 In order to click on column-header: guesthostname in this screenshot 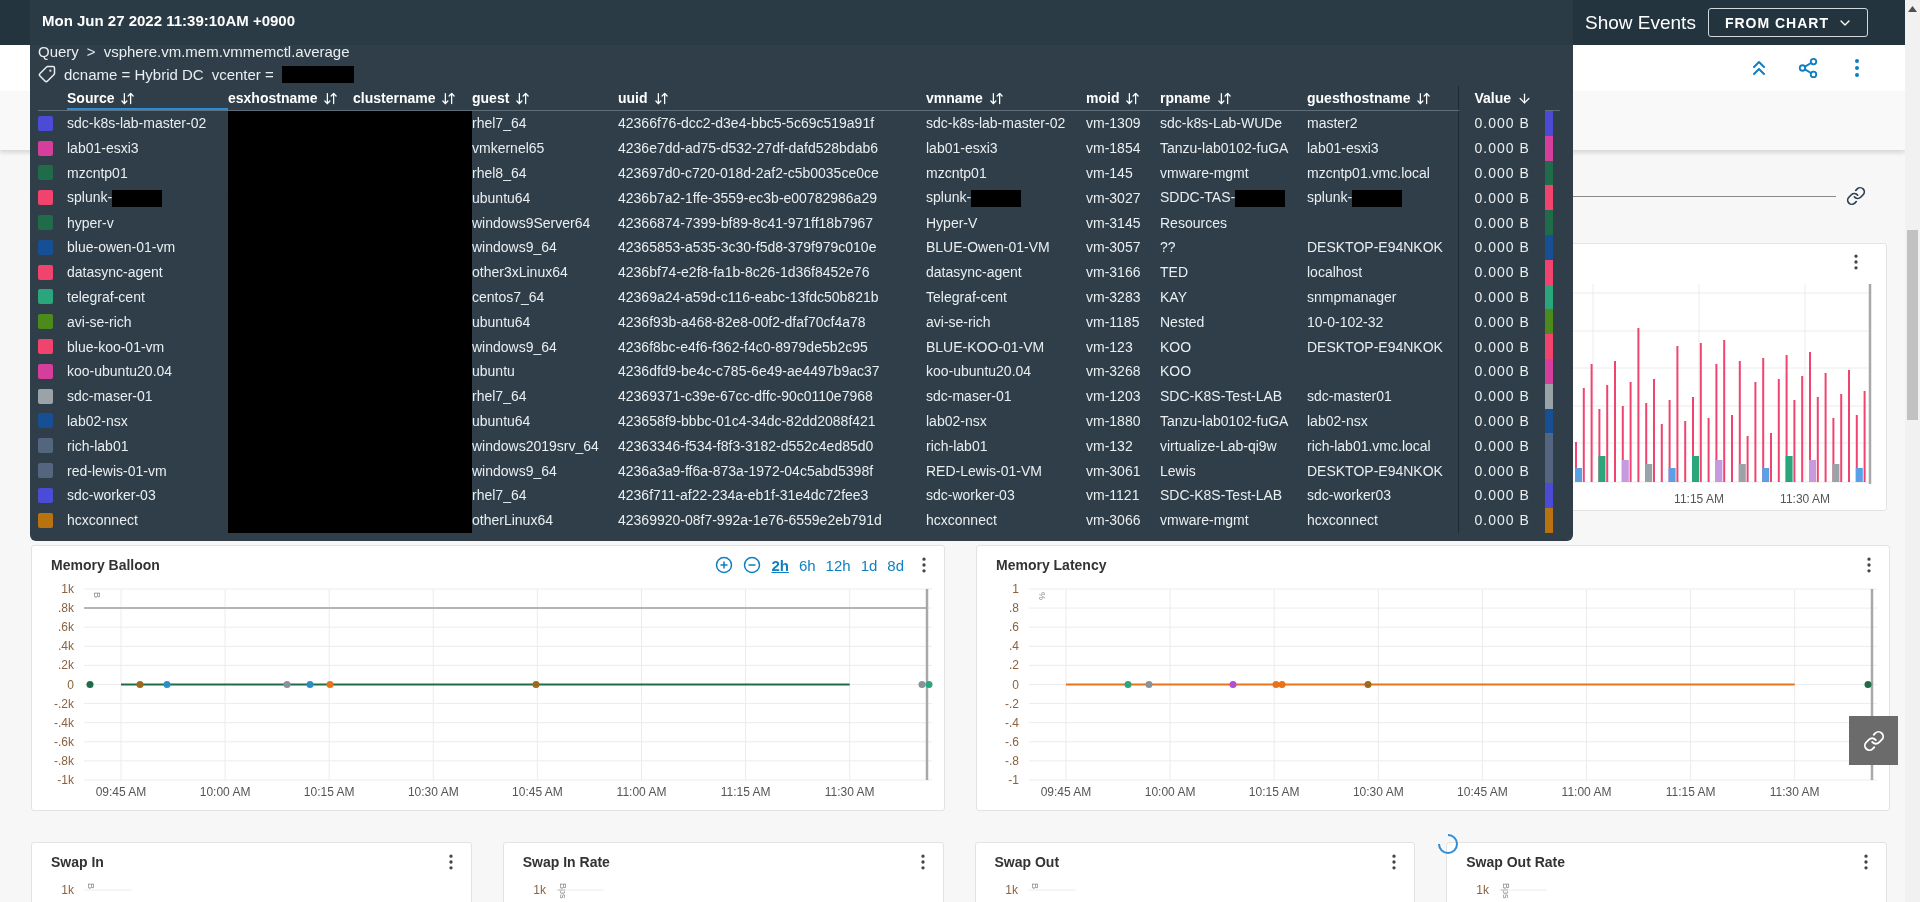, I will do `click(1369, 98)`.